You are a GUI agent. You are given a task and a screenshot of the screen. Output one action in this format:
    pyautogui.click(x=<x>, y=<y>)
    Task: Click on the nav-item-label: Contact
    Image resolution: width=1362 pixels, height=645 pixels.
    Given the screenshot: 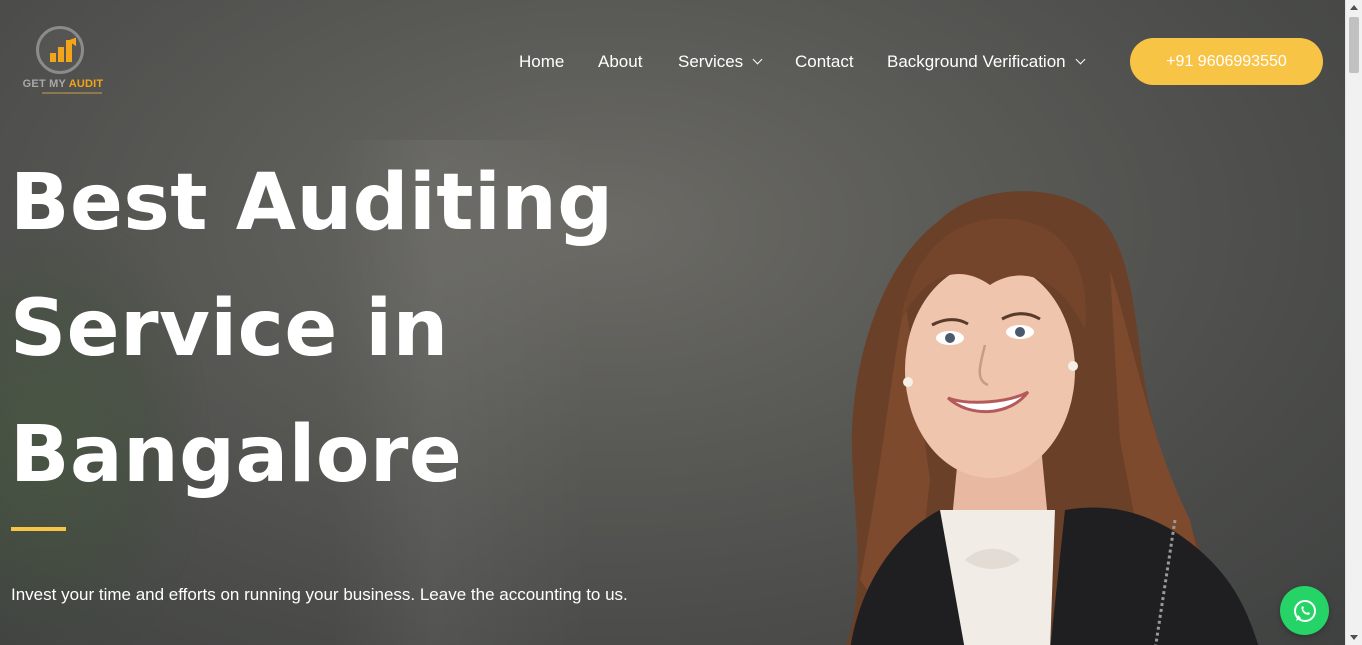 What is the action you would take?
    pyautogui.click(x=824, y=61)
    